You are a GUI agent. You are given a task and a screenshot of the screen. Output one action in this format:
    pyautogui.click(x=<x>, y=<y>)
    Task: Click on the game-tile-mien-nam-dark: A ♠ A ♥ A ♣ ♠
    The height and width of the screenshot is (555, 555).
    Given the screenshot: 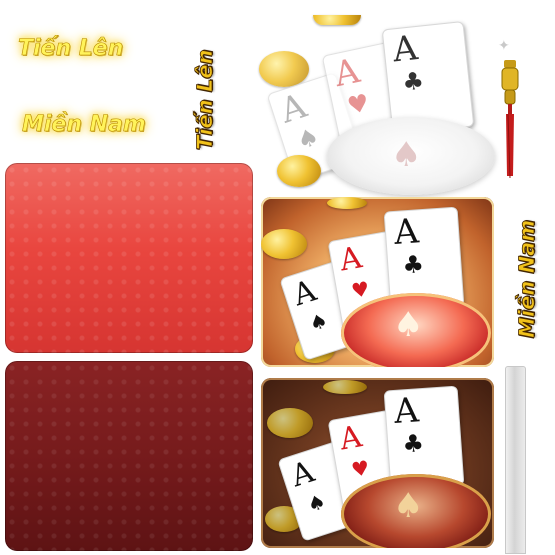 What is the action you would take?
    pyautogui.click(x=377, y=463)
    